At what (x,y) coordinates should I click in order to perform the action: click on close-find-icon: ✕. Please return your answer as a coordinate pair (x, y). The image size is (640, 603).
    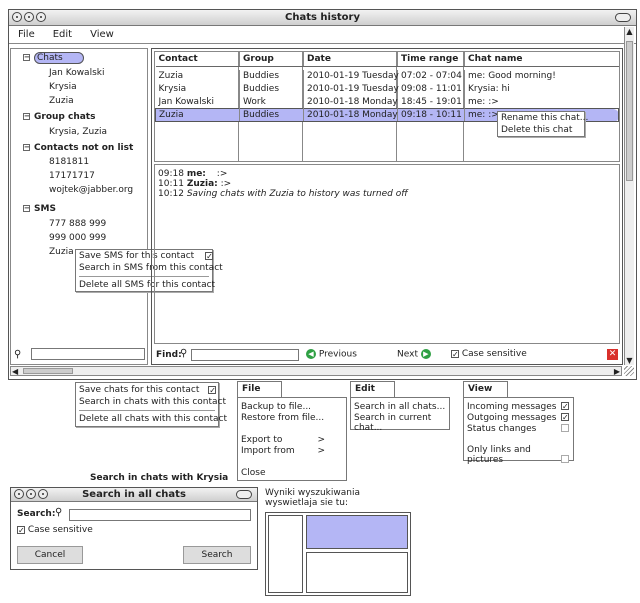
    Looking at the image, I should click on (612, 354).